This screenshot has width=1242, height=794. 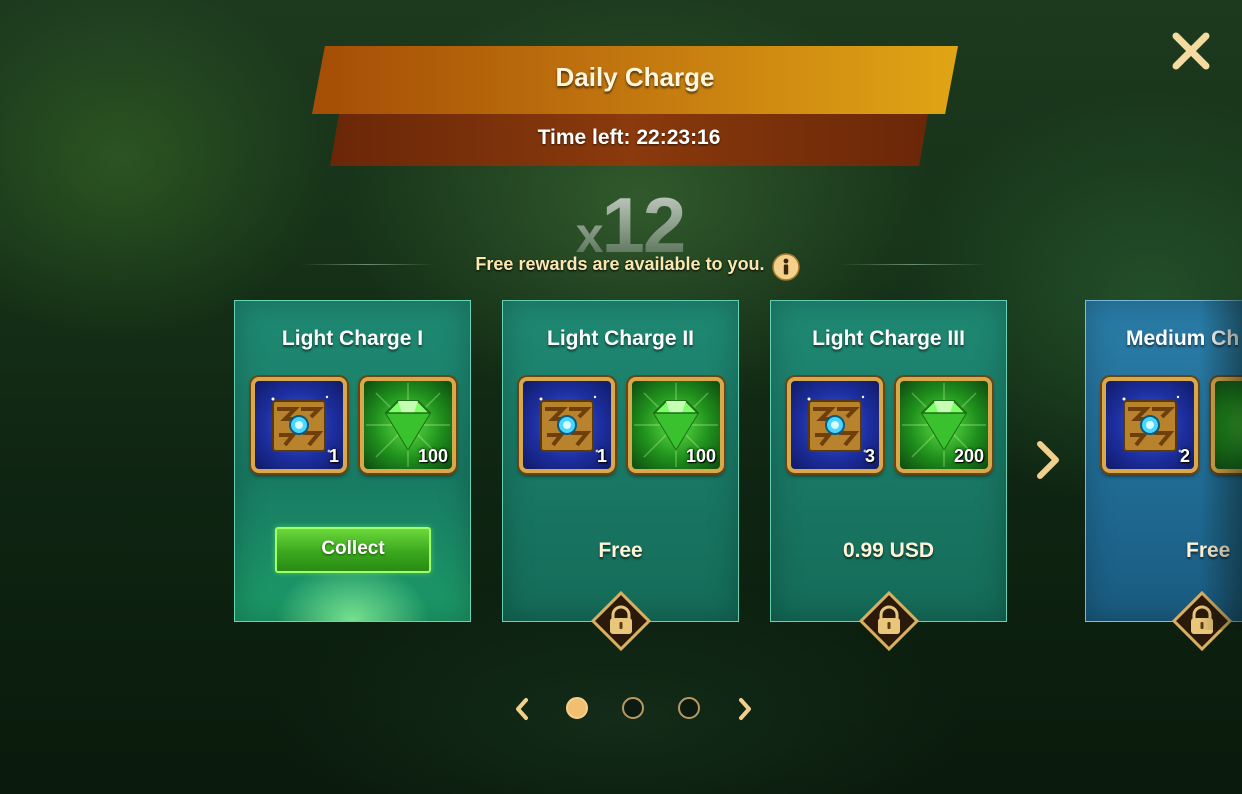 What do you see at coordinates (1183, 338) in the screenshot?
I see `card-title: Medium Ch` at bounding box center [1183, 338].